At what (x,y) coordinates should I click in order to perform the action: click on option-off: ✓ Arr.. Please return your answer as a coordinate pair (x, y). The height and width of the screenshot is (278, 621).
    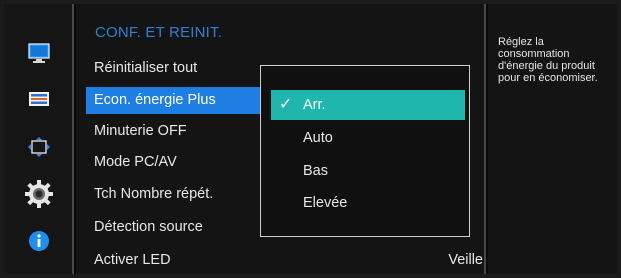
    Looking at the image, I should click on (368, 105).